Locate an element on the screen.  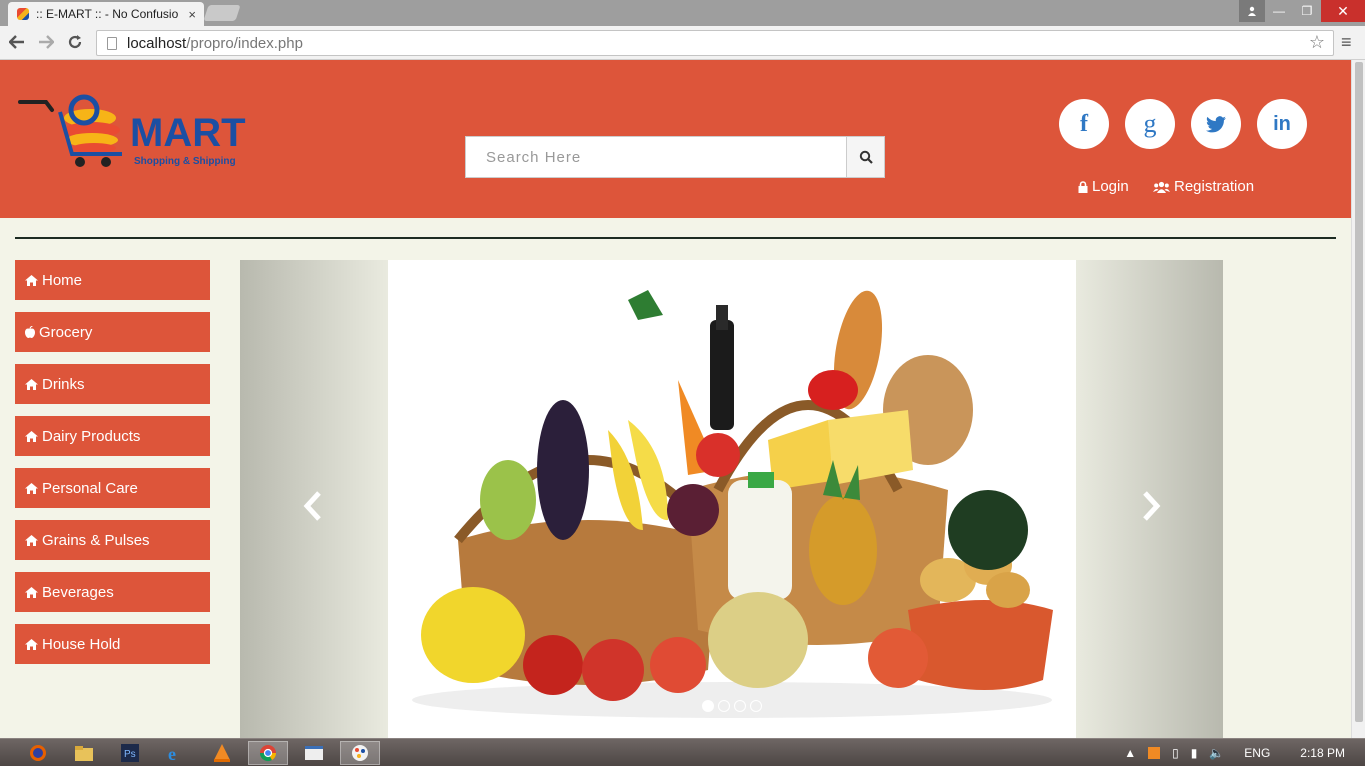
xampp-icon is located at coordinates (1154, 753).